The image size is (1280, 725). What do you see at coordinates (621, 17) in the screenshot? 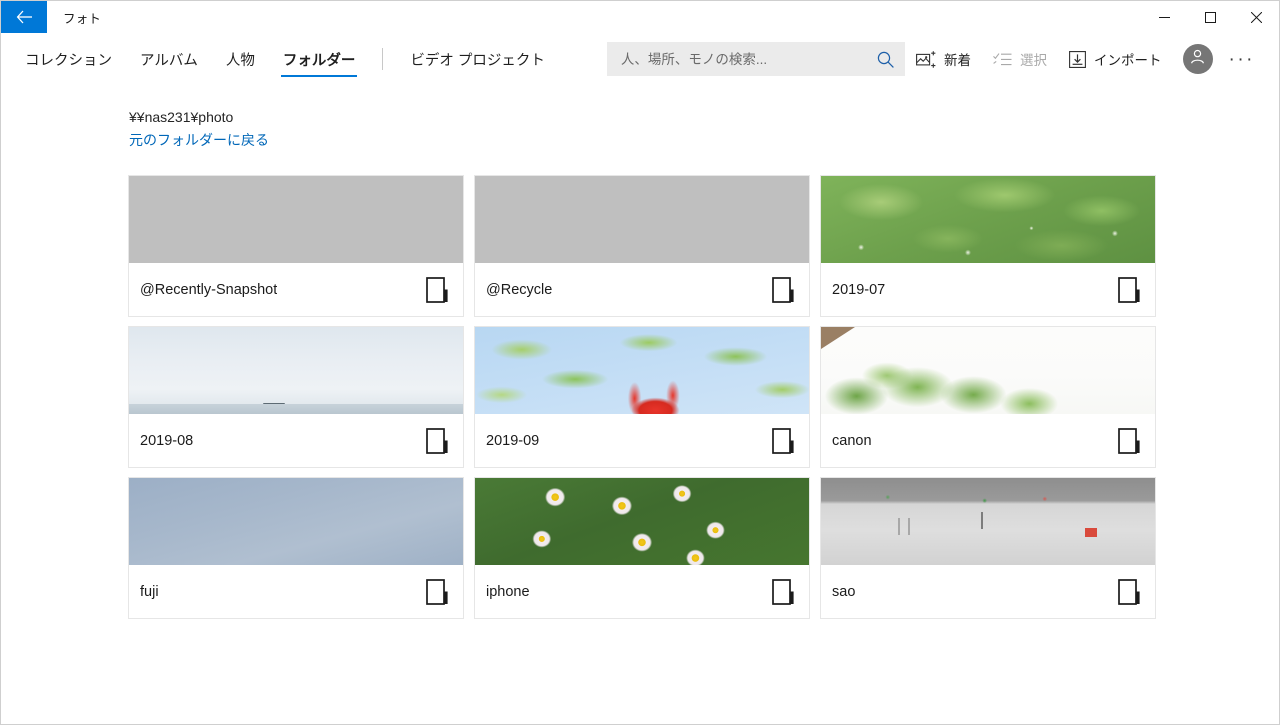
I see `title-bar-drag-region` at bounding box center [621, 17].